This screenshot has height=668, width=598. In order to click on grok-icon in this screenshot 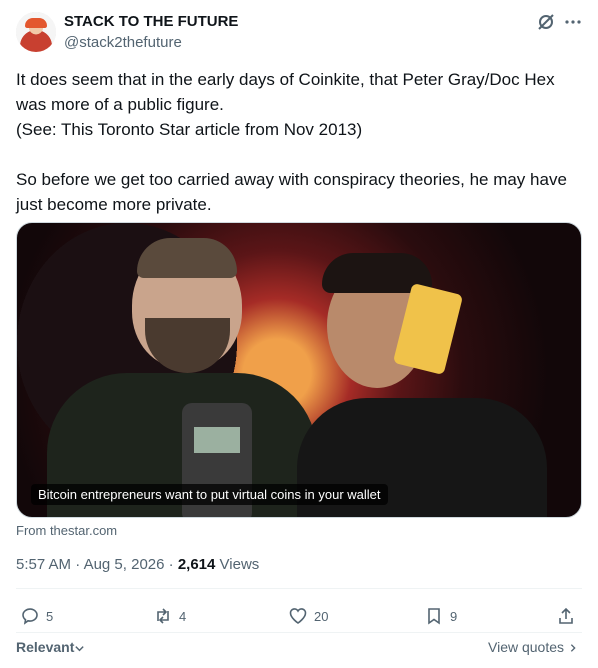, I will do `click(546, 22)`.